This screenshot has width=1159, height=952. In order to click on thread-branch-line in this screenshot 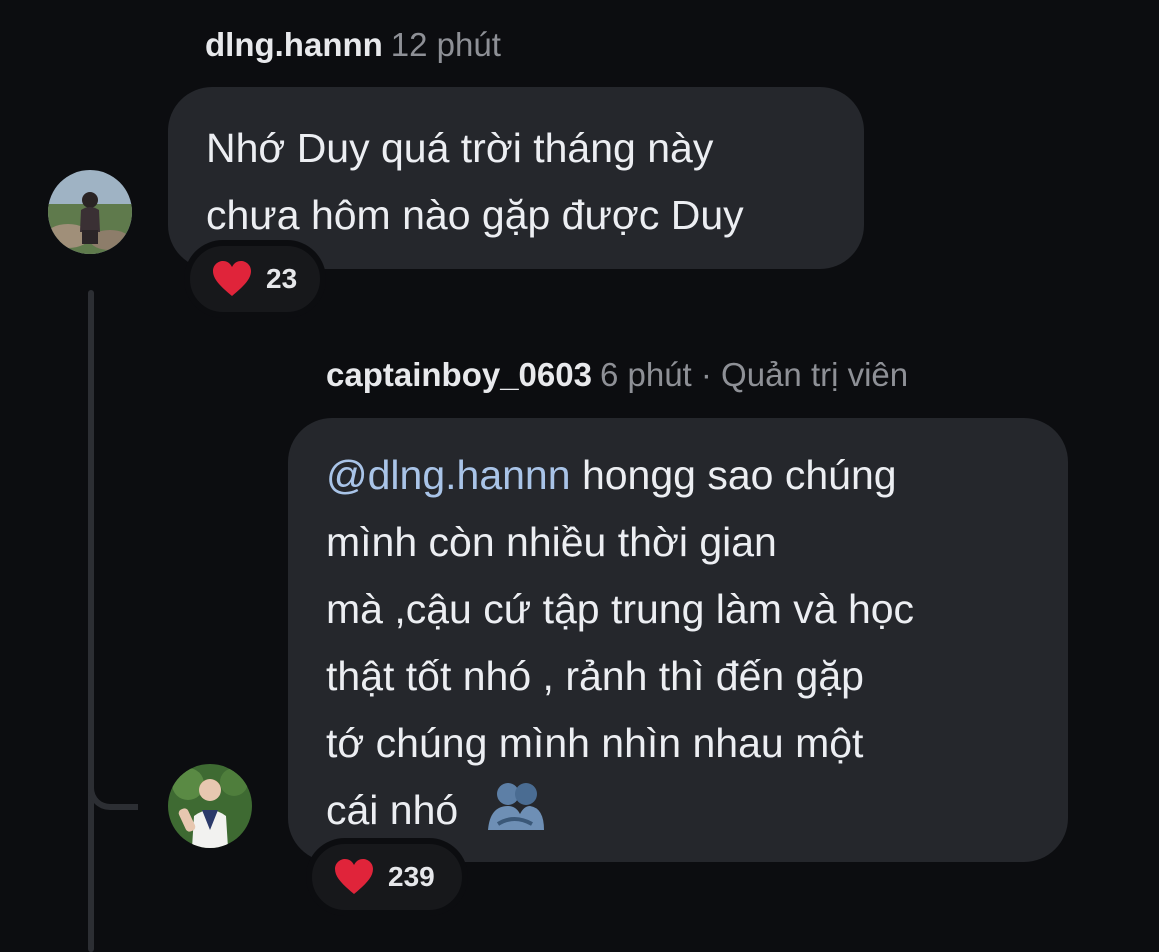, I will do `click(113, 790)`.